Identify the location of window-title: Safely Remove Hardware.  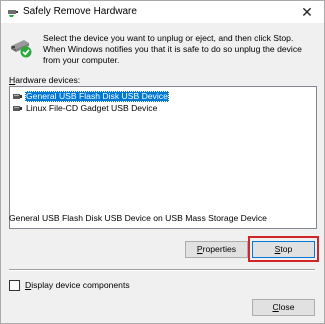
(80, 11).